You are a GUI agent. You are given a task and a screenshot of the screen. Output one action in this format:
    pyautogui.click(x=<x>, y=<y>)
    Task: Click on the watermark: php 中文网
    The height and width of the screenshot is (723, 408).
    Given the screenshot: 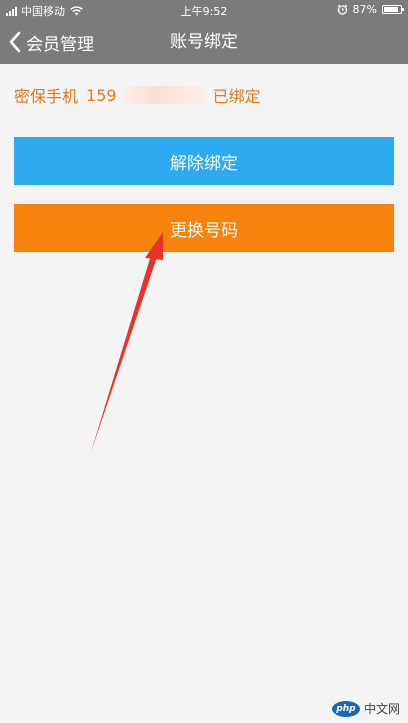 What is the action you would take?
    pyautogui.click(x=365, y=708)
    